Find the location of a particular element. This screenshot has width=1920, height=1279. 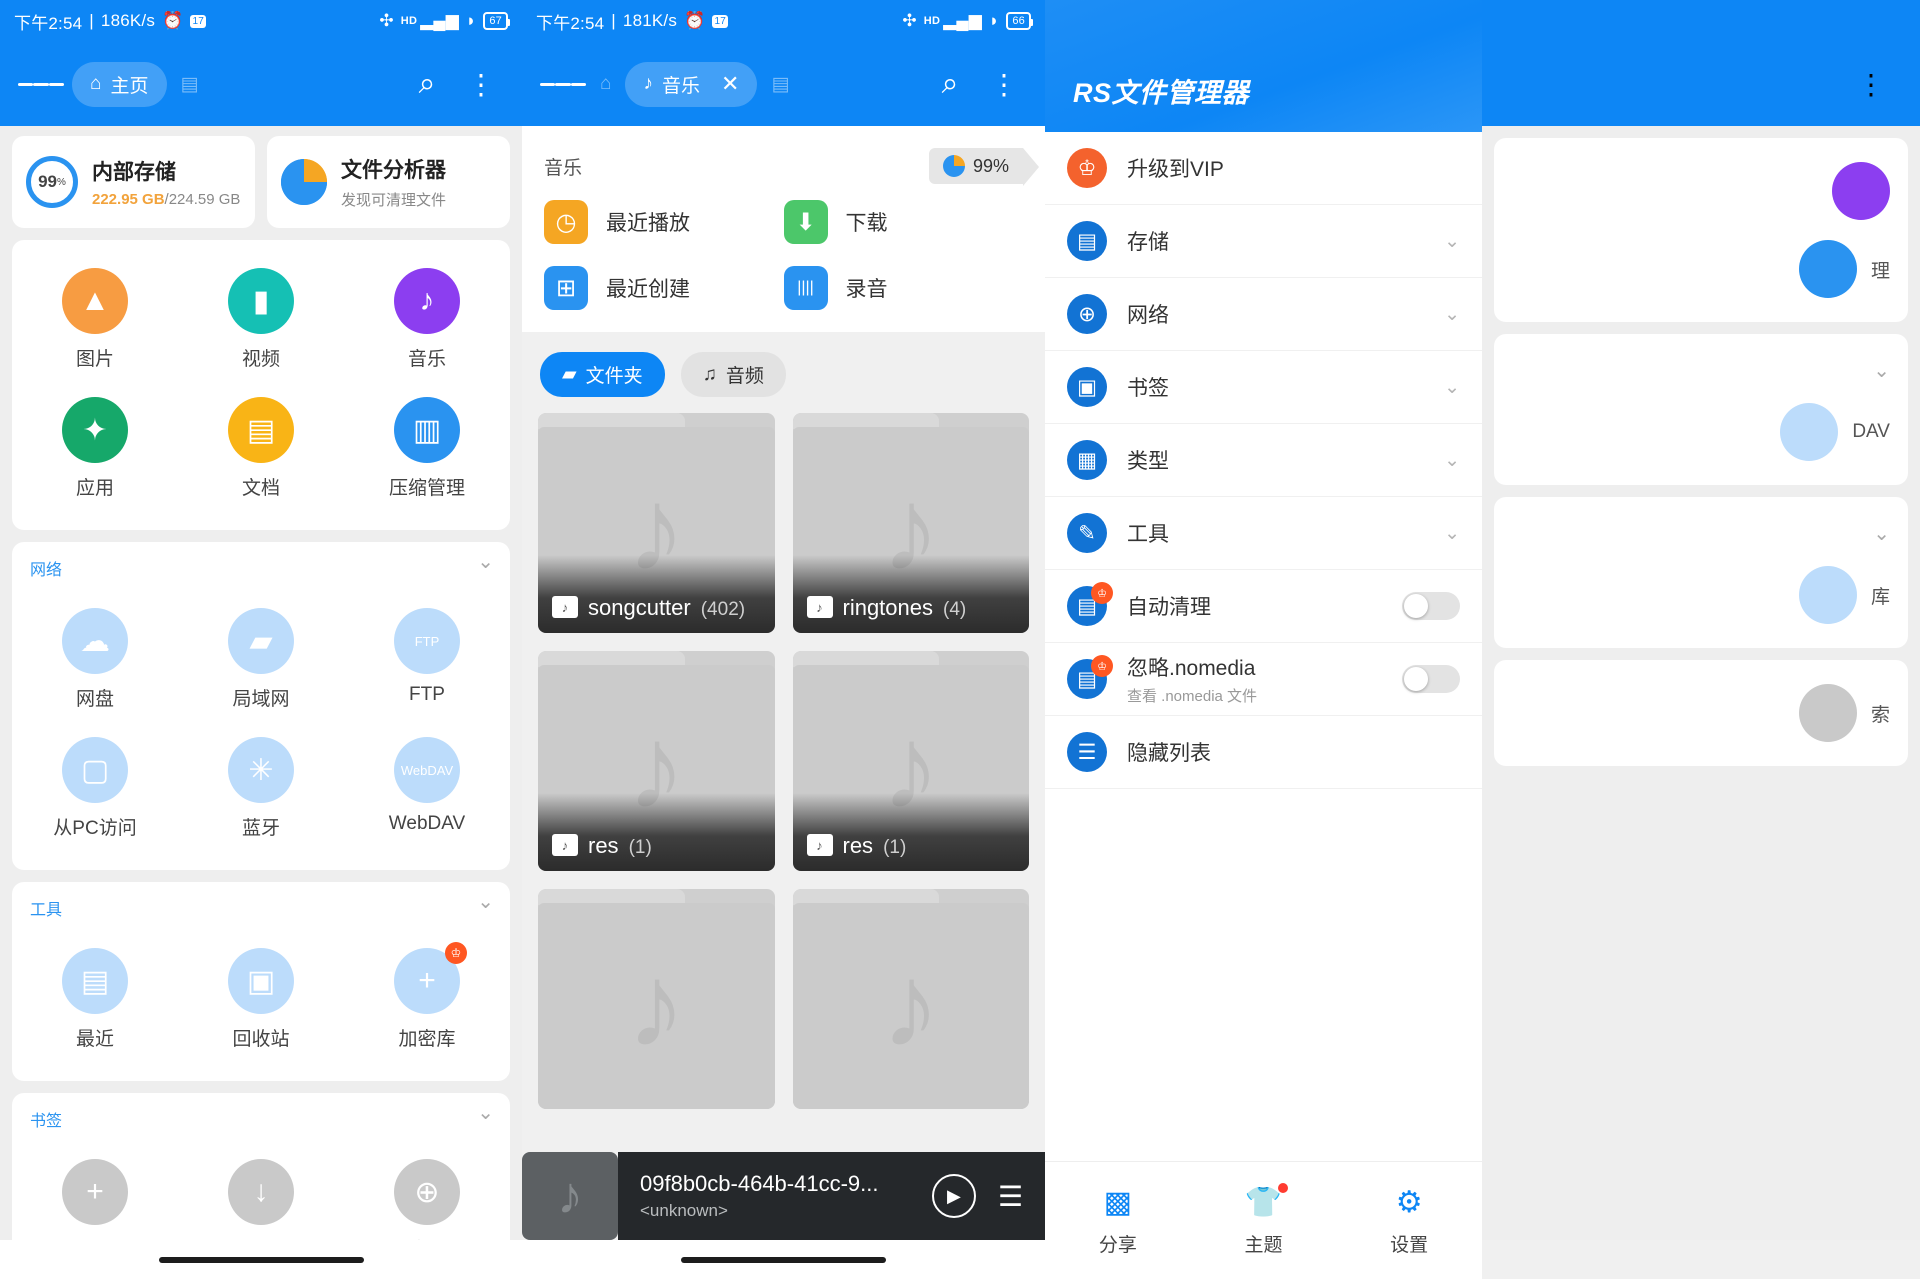

drawer-item-bookmark: ▣ 书签 ⌄ is located at coordinates (1263, 387).